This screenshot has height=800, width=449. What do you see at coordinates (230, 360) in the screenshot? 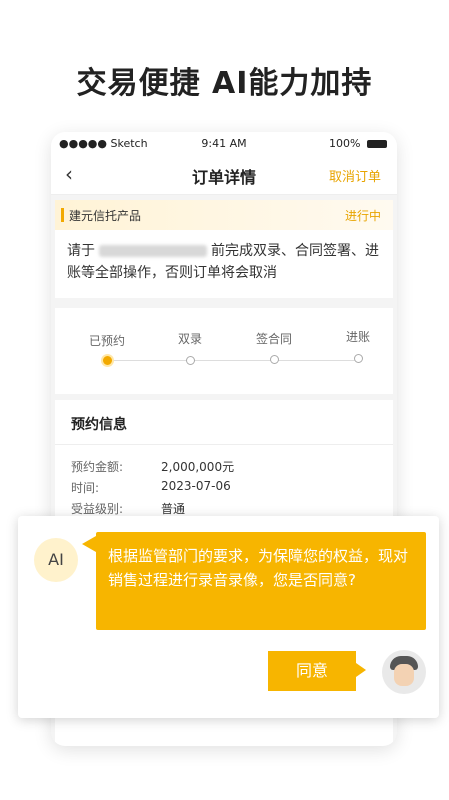
I see `progress-line` at bounding box center [230, 360].